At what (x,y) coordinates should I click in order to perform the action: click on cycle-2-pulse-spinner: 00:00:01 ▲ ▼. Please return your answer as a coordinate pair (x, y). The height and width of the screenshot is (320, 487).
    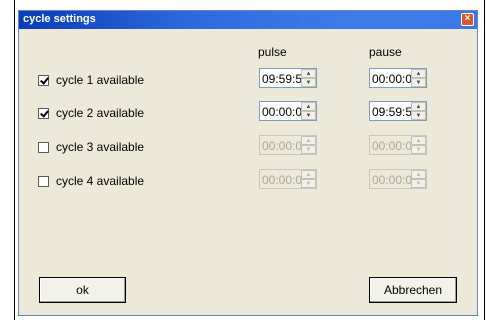
    Looking at the image, I should click on (288, 111).